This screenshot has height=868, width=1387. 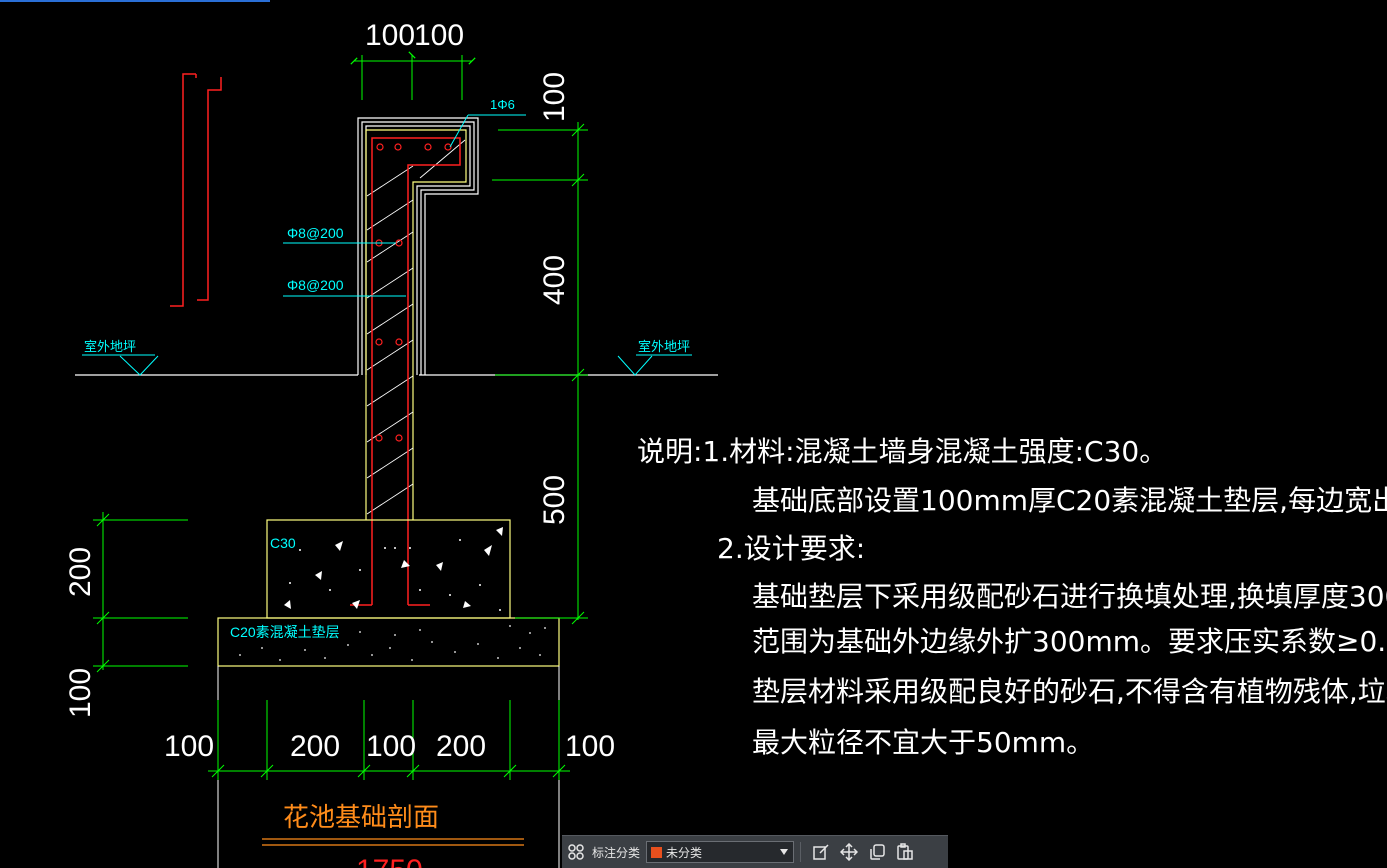 What do you see at coordinates (1069, 500) in the screenshot?
I see `note-line-2: 基础底部设置100mm厚C20素混凝土垫层,每边宽出100mm。` at bounding box center [1069, 500].